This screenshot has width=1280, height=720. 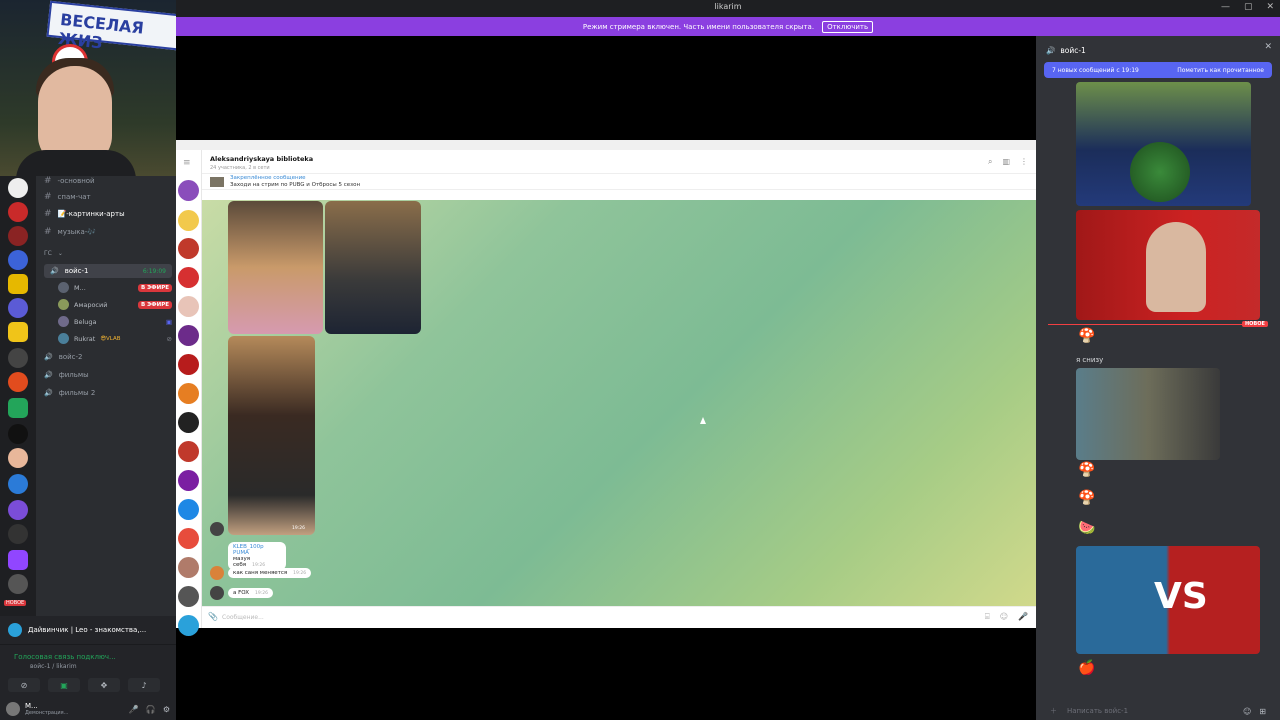 I want to click on live-badge: В ЭФИРЕ, so click(x=155, y=304).